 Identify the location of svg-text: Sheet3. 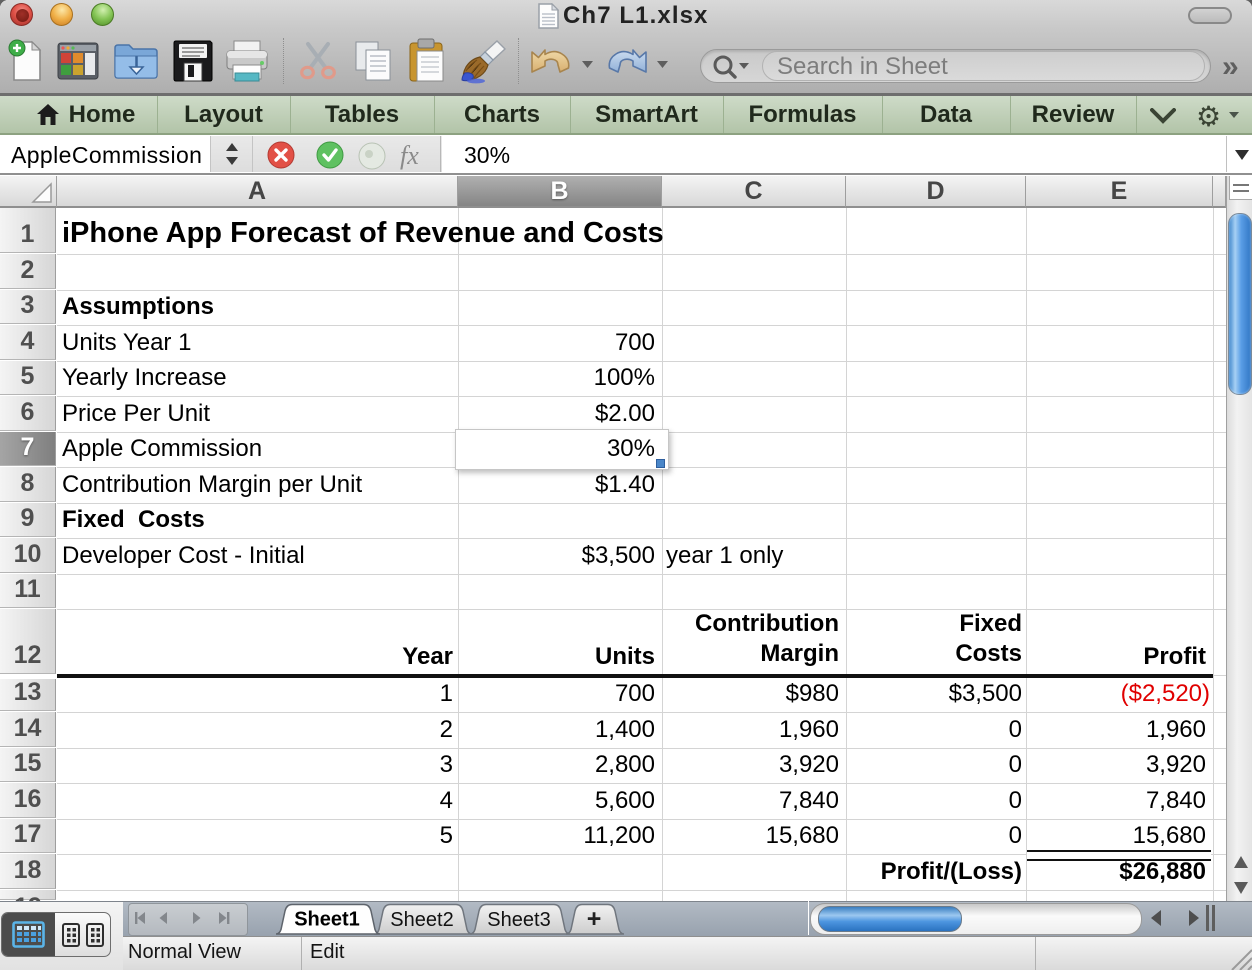
(518, 920).